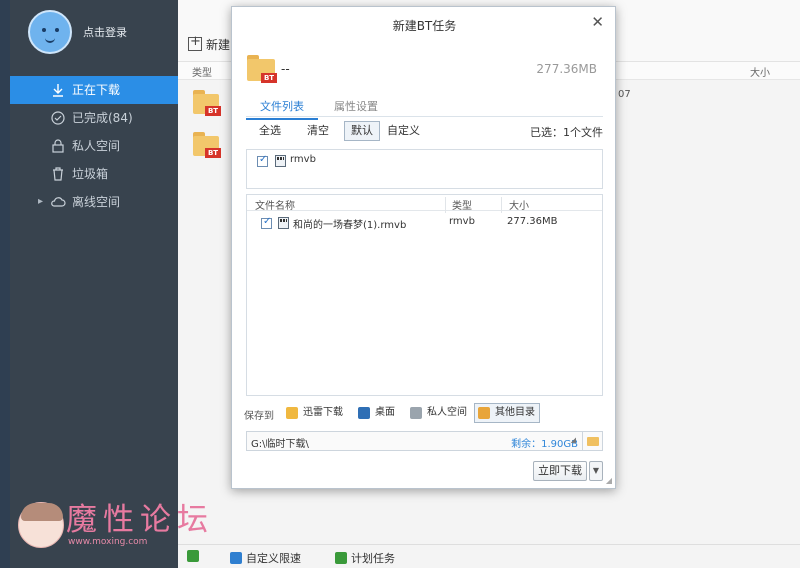 This screenshot has height=568, width=800. What do you see at coordinates (416, 413) in the screenshot?
I see `cloud-drive-icon` at bounding box center [416, 413].